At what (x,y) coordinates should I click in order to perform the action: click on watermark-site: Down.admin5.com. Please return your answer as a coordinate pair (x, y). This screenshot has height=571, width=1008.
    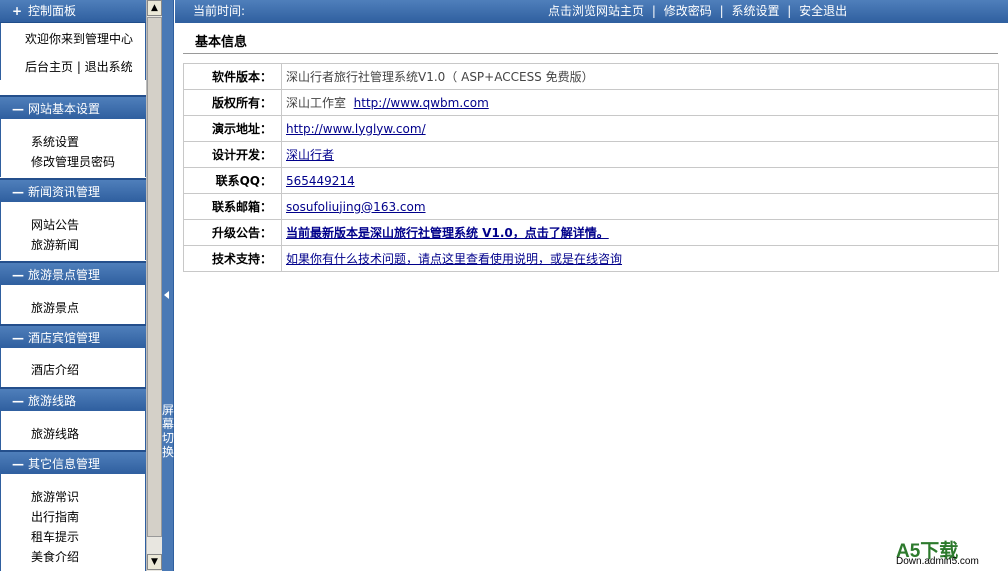
    Looking at the image, I should click on (937, 561).